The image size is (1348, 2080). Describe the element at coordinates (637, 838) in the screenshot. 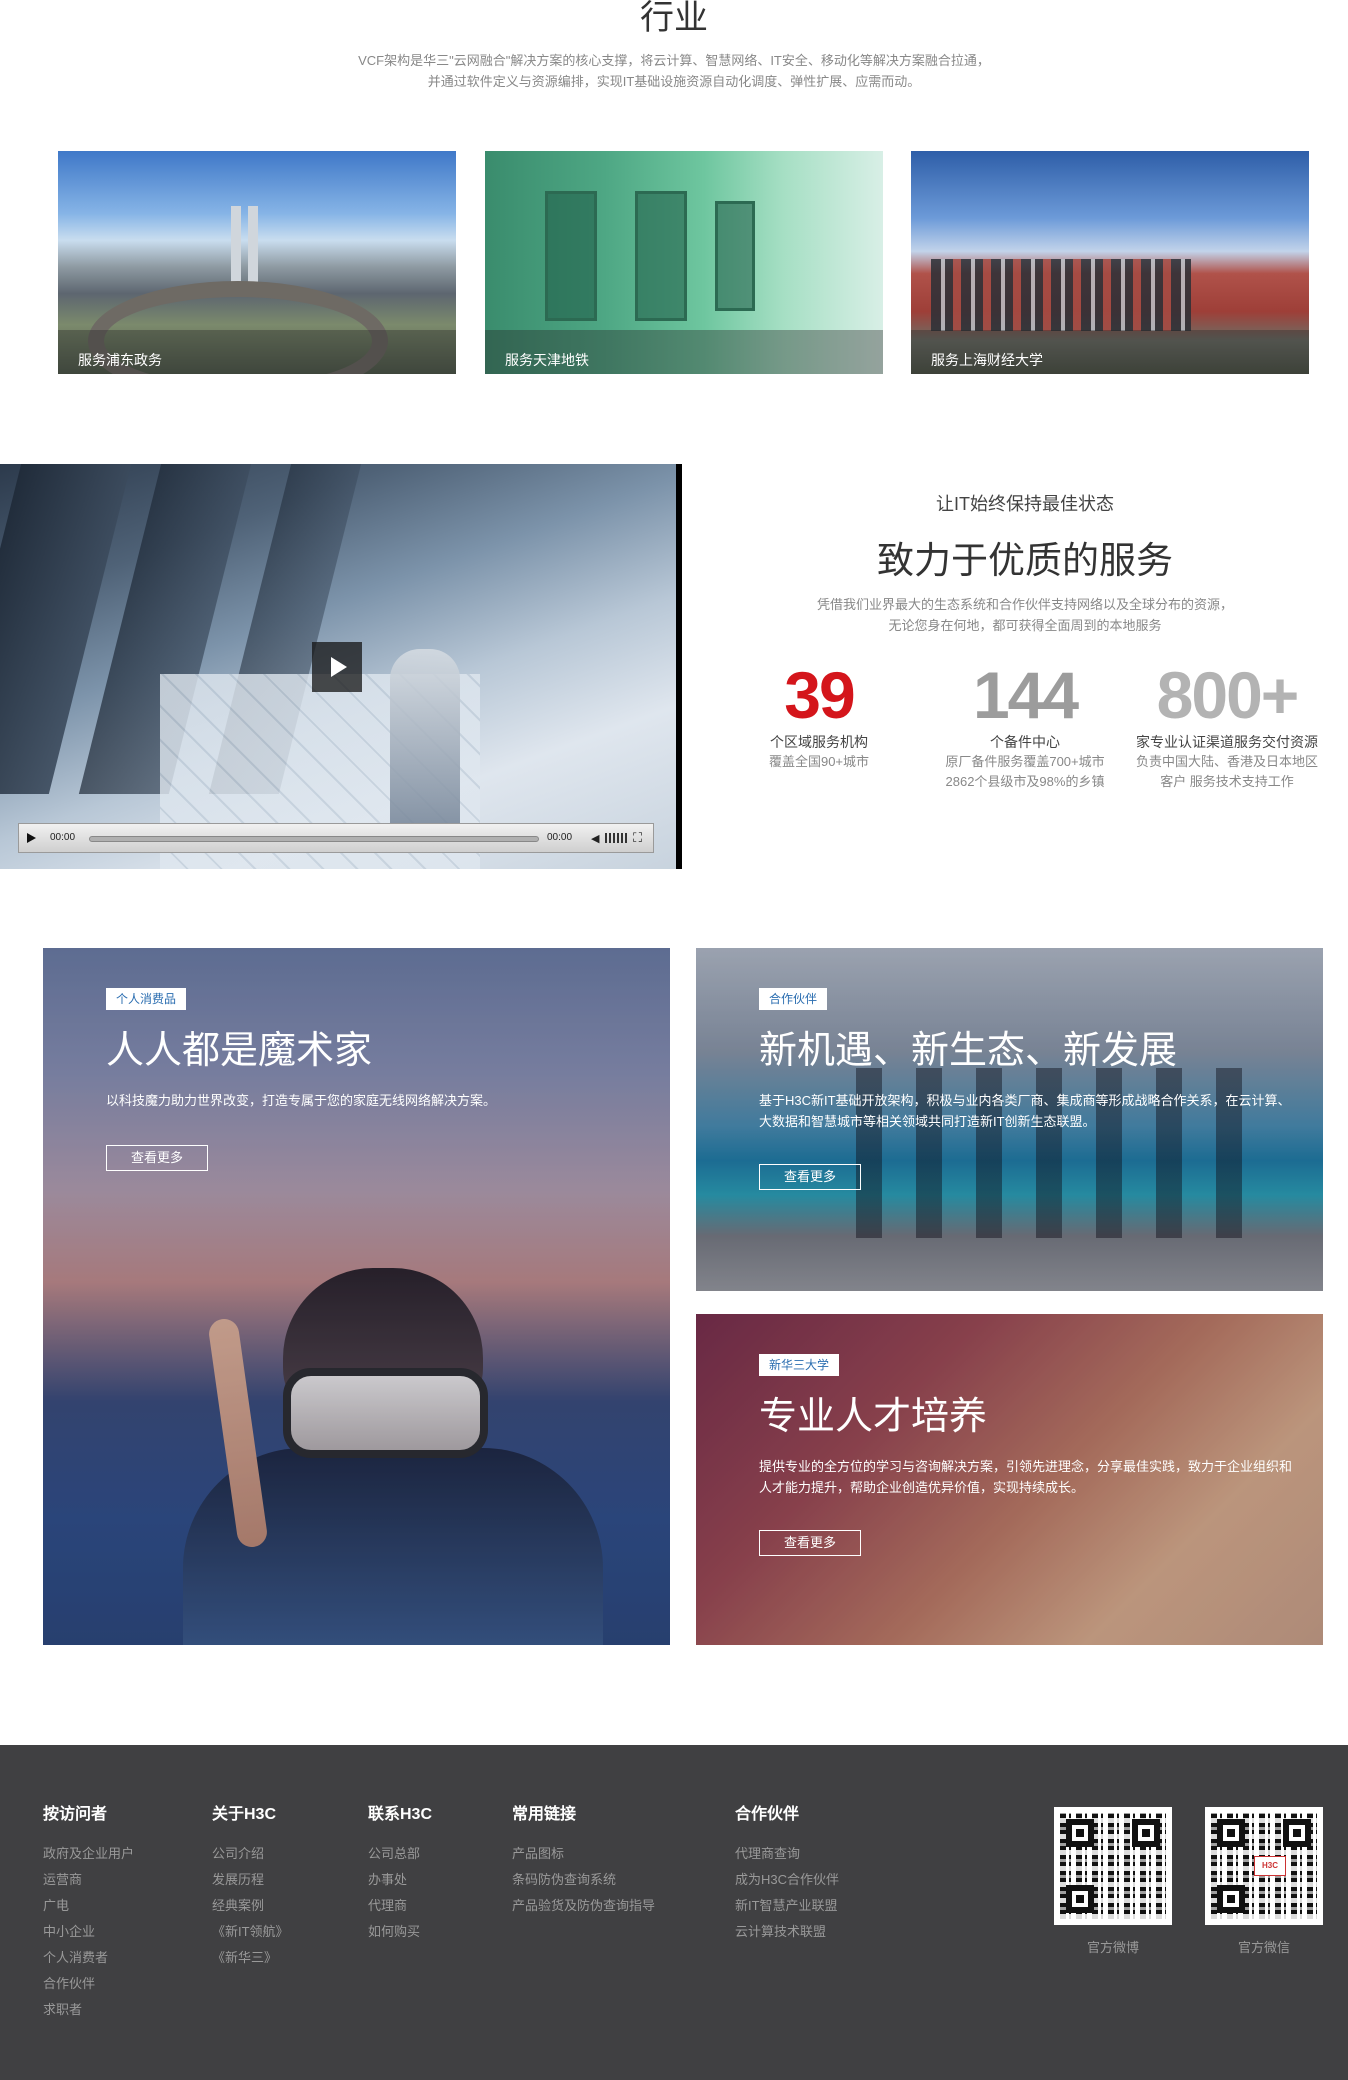

I see `fullscreen-icon: ⛶` at that location.